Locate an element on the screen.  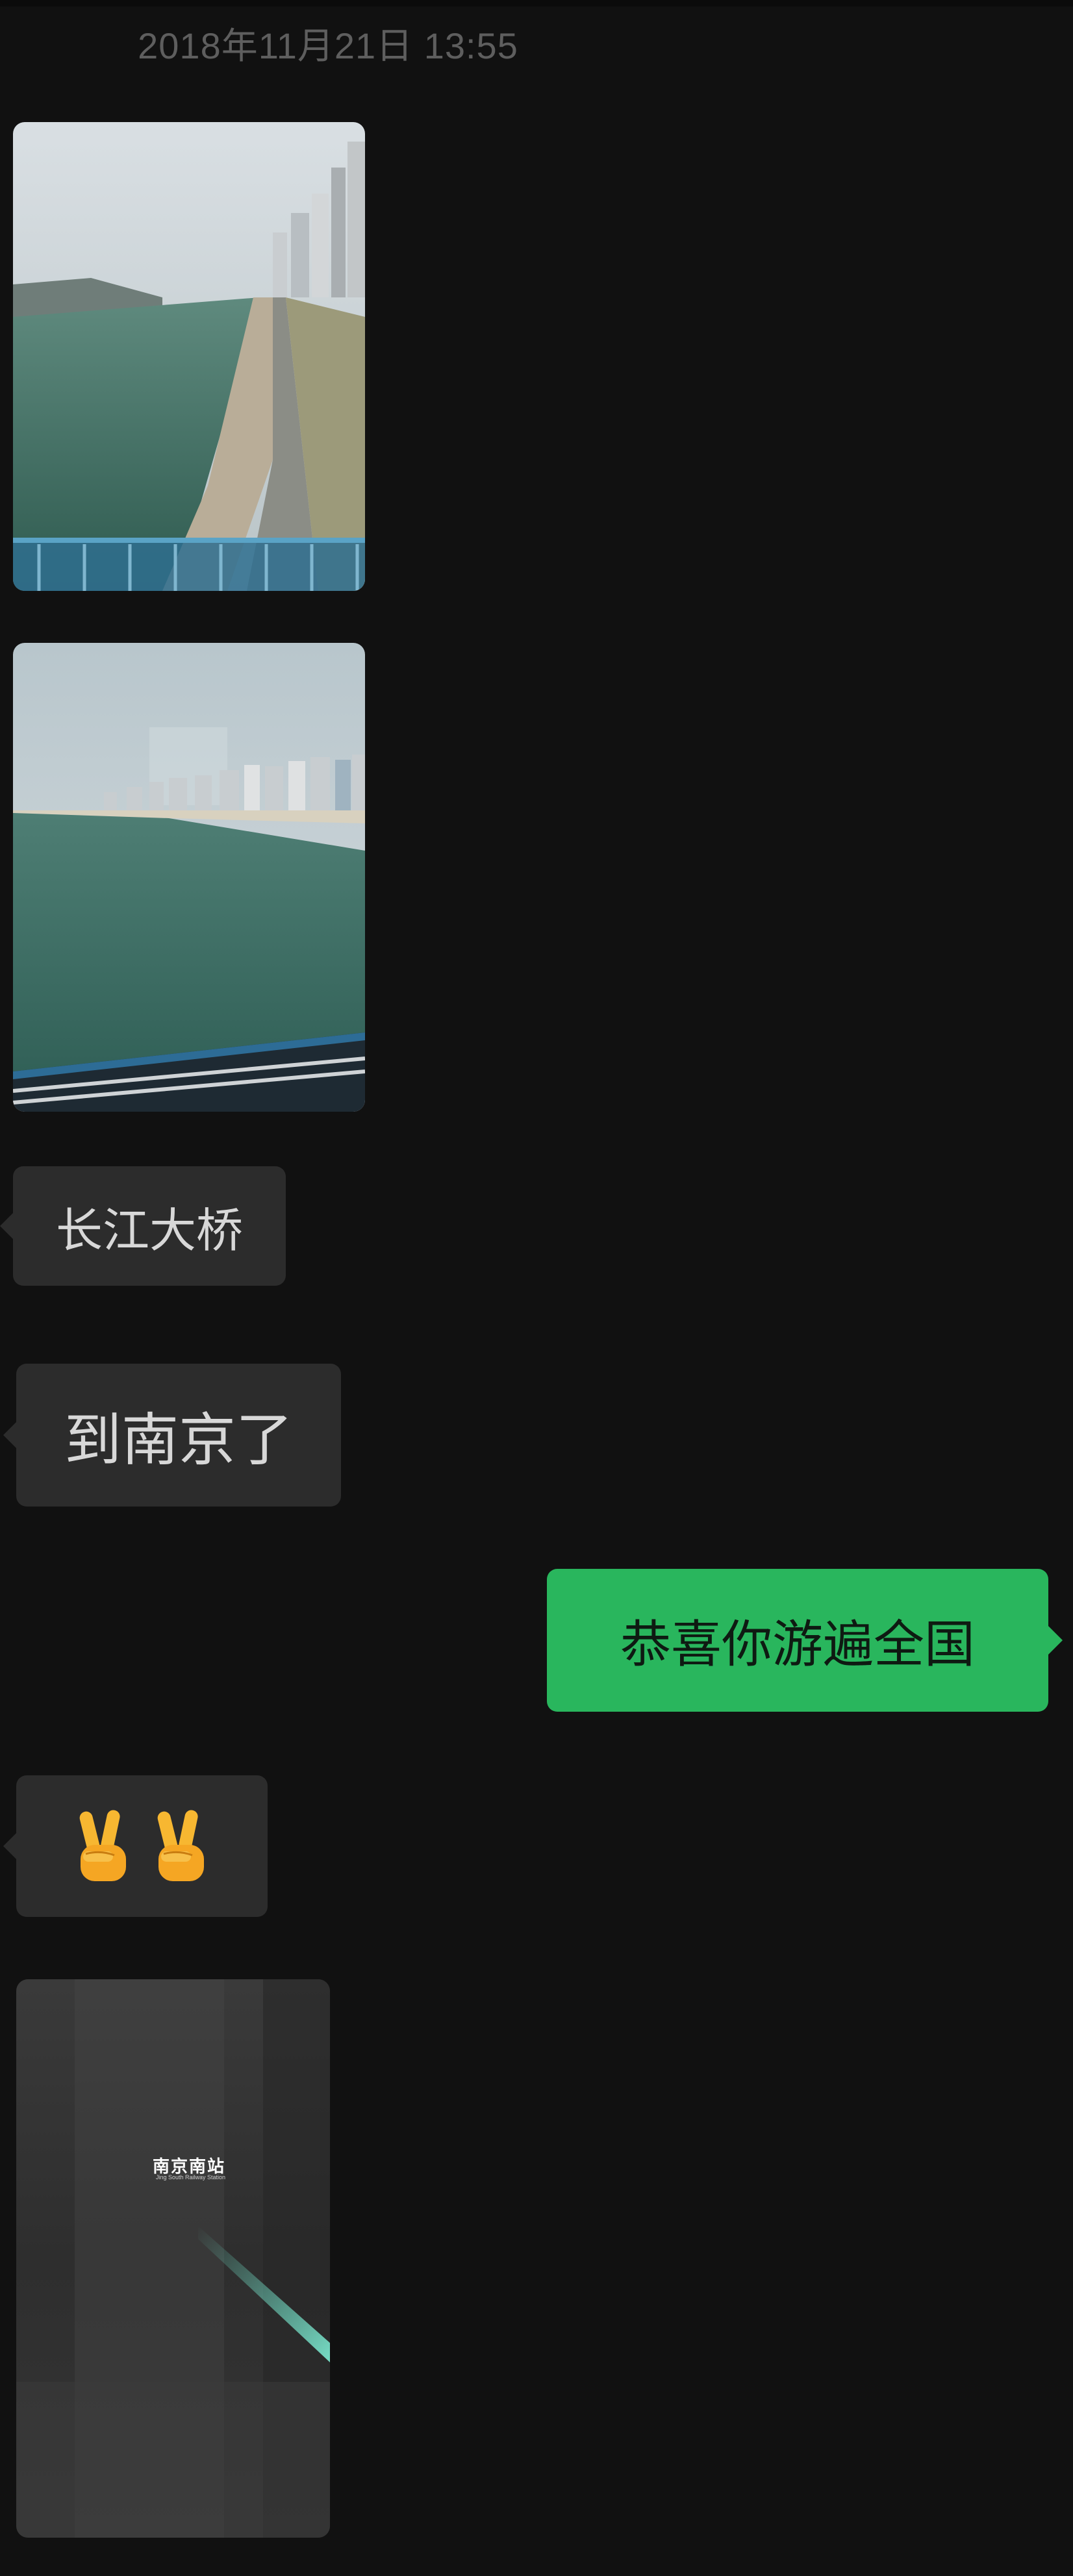
status-strip is located at coordinates (536, 3).